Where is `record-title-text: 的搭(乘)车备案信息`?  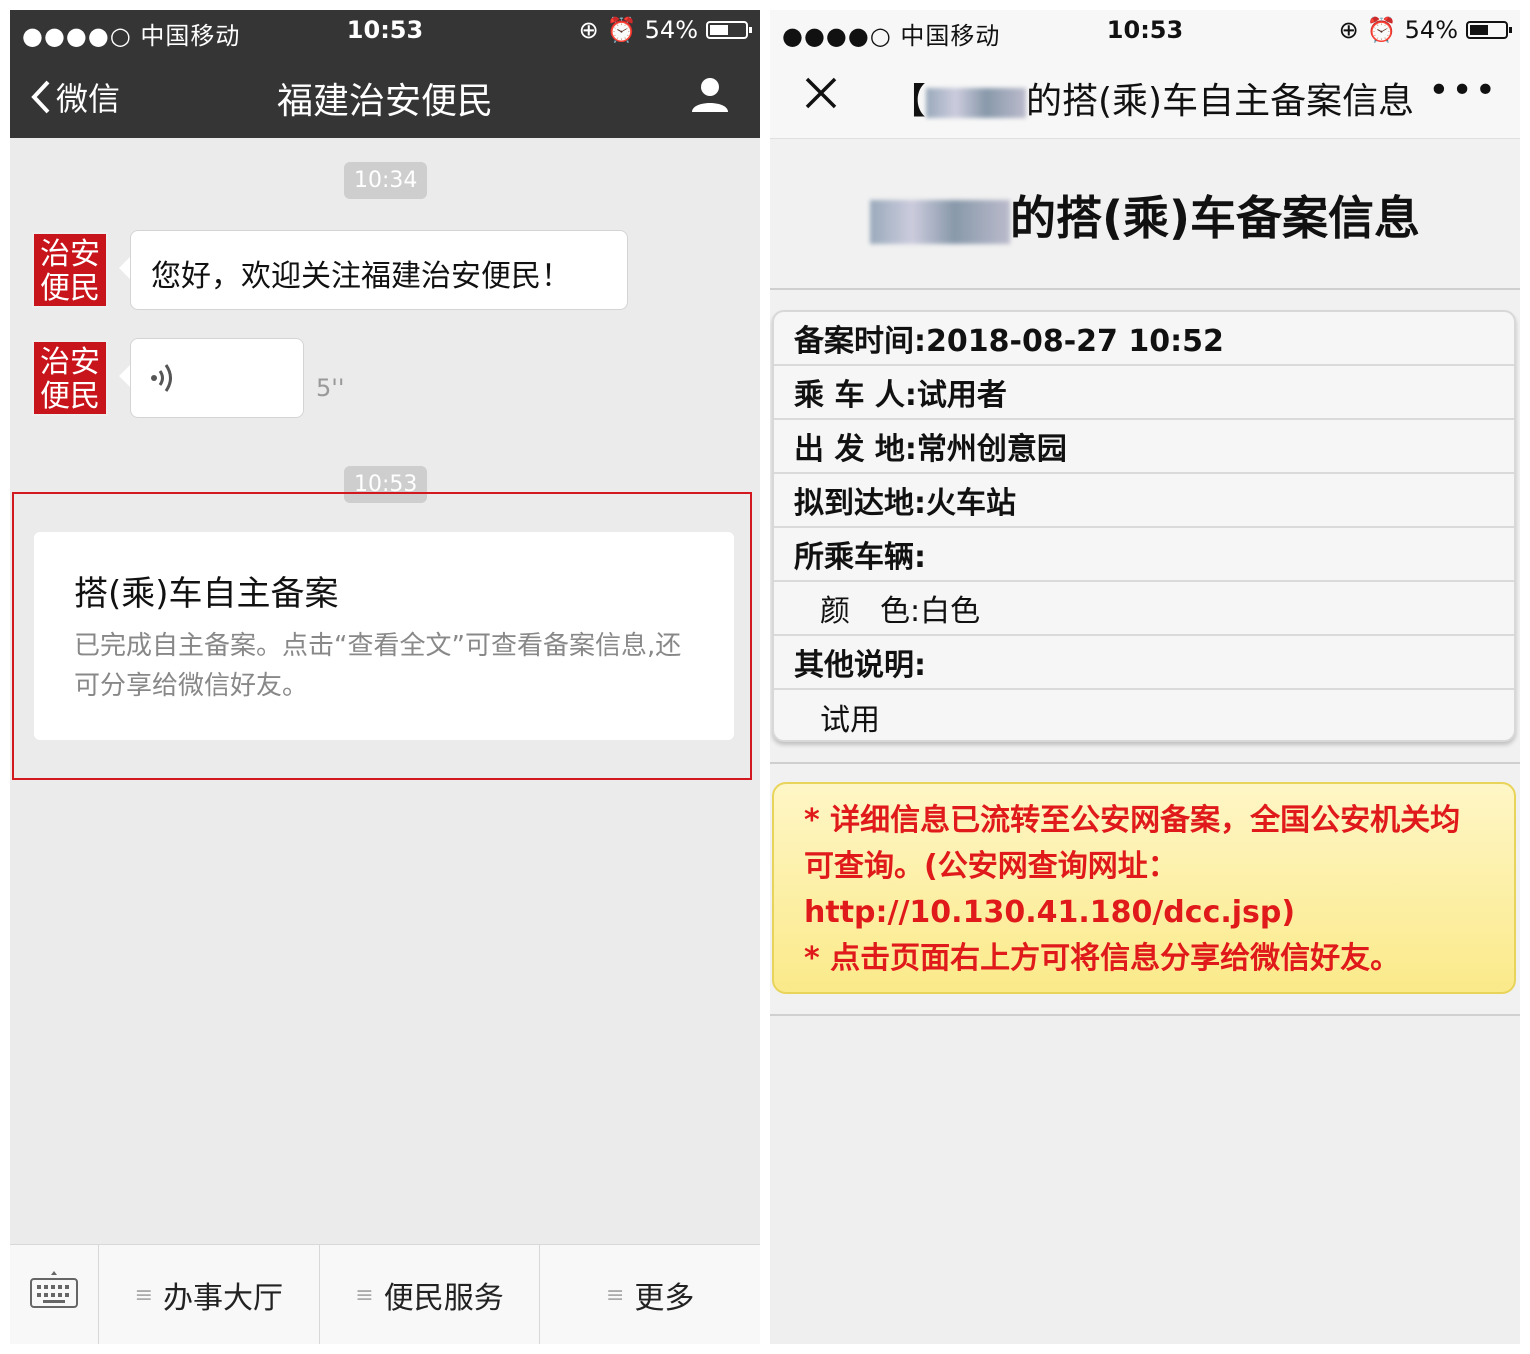 record-title-text: 的搭(乘)车备案信息 is located at coordinates (1215, 218).